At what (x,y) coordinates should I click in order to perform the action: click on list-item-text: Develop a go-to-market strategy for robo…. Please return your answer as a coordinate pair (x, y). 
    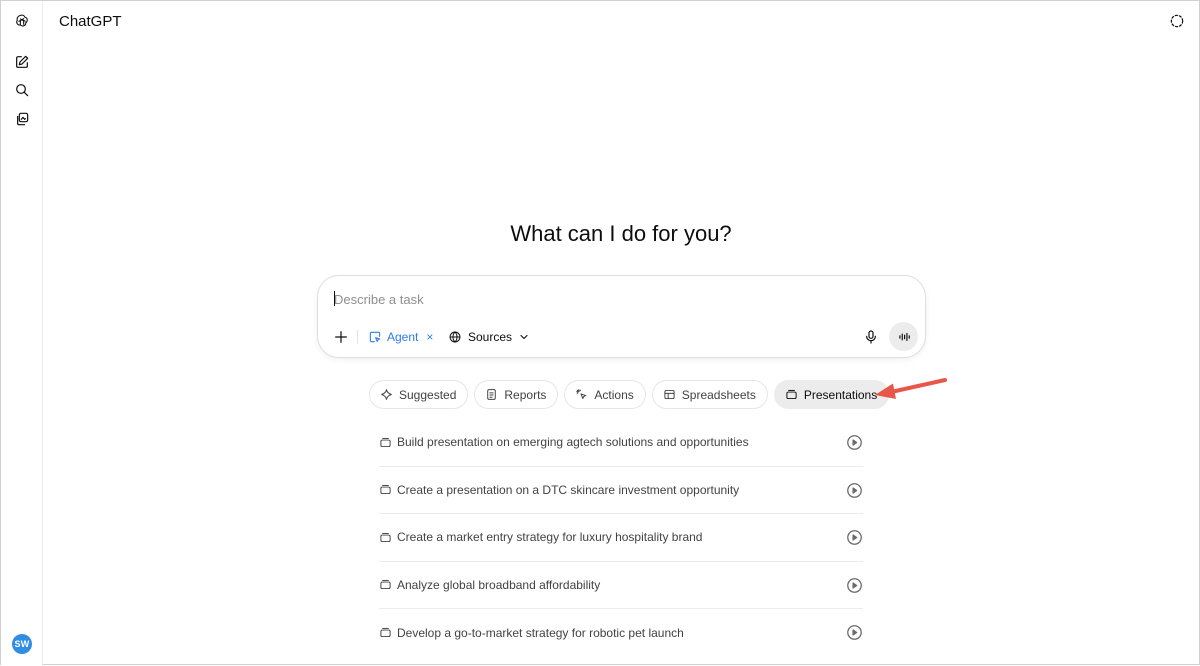
    Looking at the image, I should click on (540, 632).